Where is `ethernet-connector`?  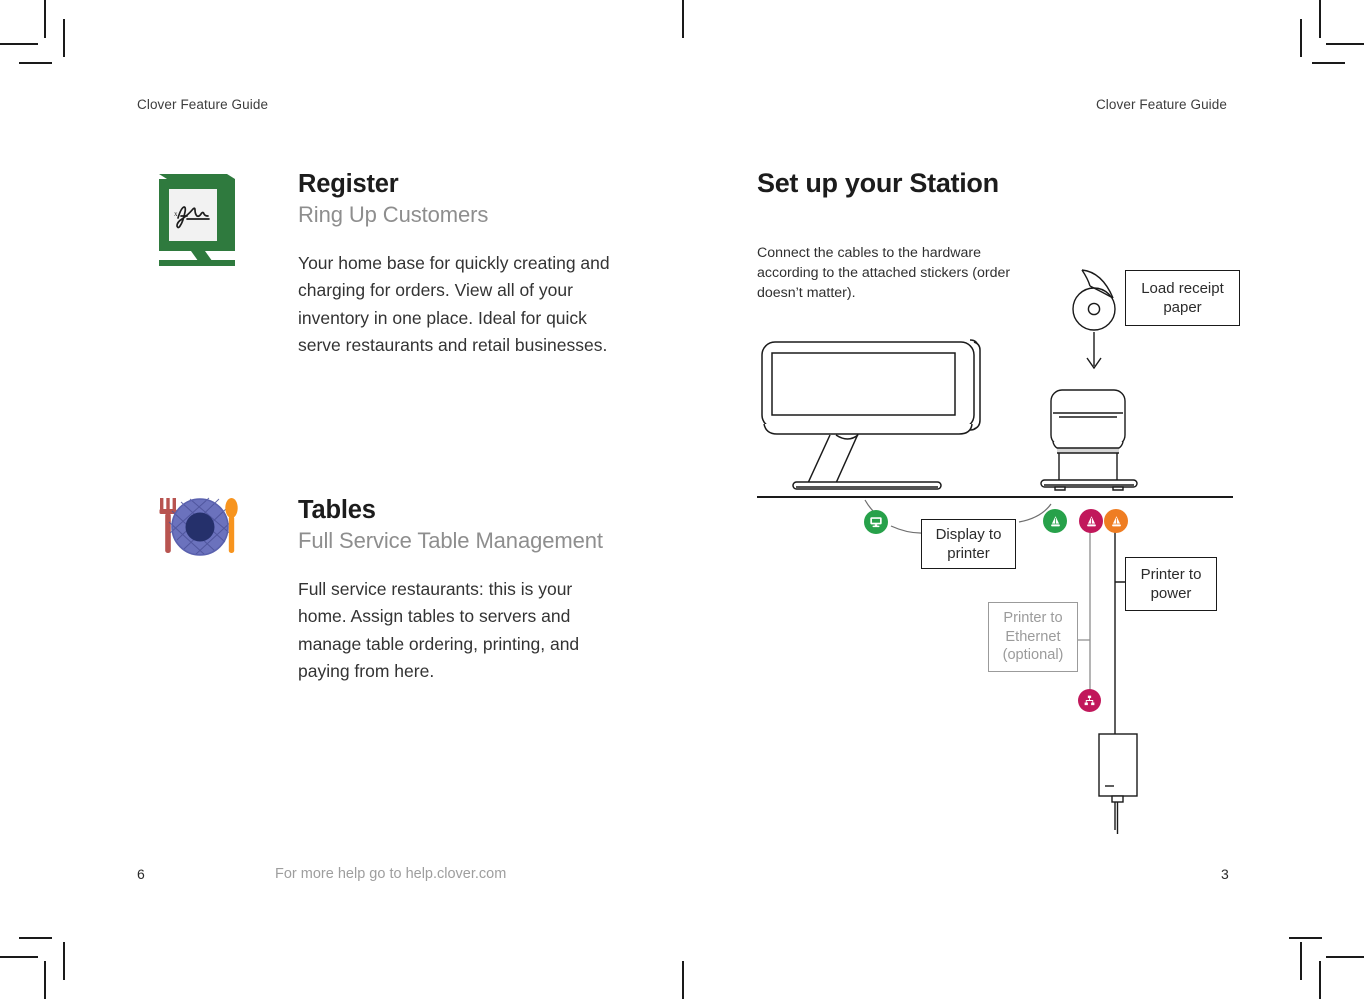 ethernet-connector is located at coordinates (1089, 700).